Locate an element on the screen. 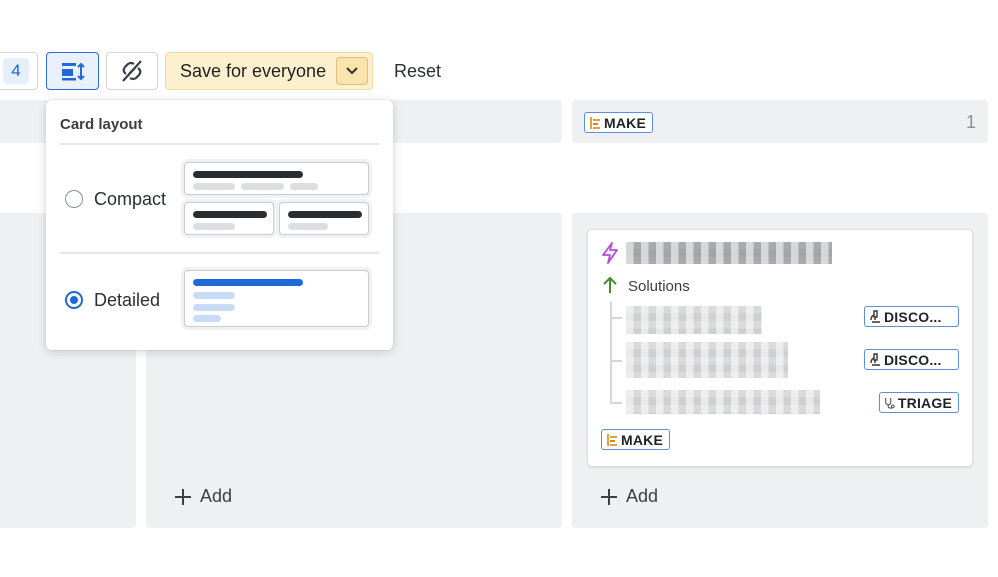  card-make-tag: MAKE is located at coordinates (636, 439).